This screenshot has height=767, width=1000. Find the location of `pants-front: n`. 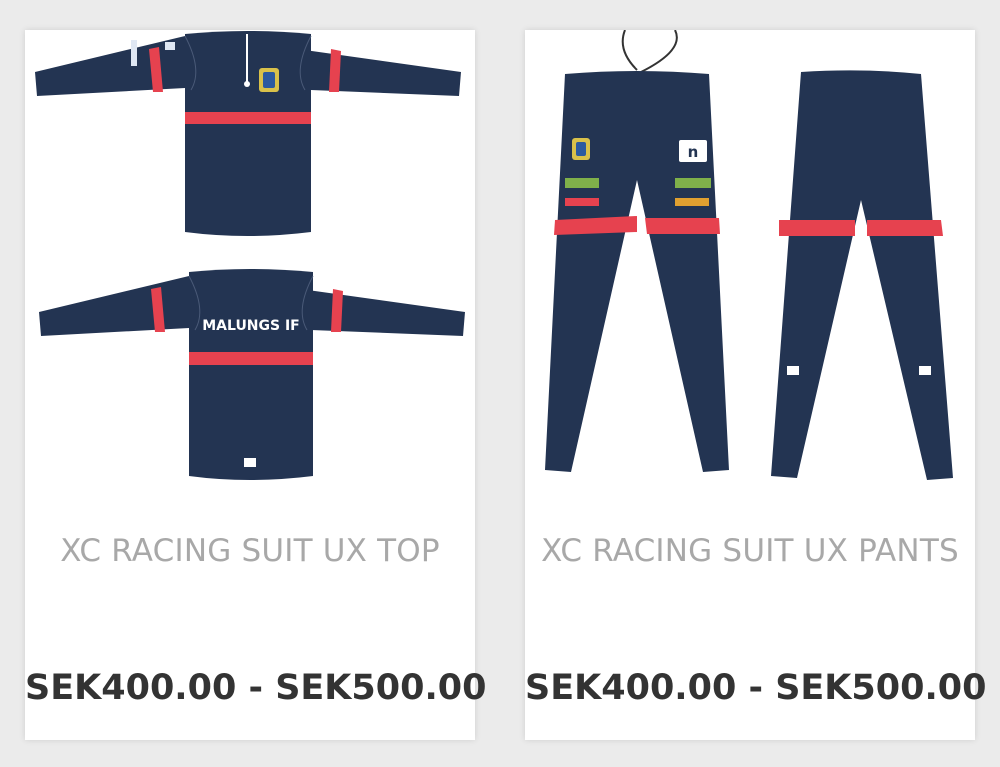

pants-front: n is located at coordinates (637, 271).